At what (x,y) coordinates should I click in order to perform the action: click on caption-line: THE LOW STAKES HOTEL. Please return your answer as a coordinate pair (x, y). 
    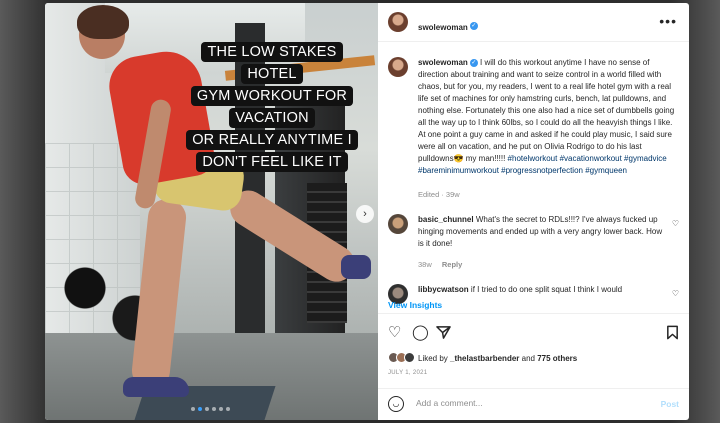
    Looking at the image, I should click on (272, 63).